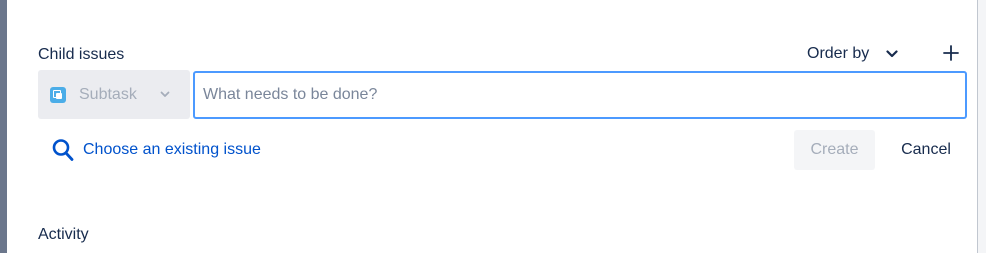  Describe the element at coordinates (926, 150) in the screenshot. I see `cancel-button: Cancel` at that location.